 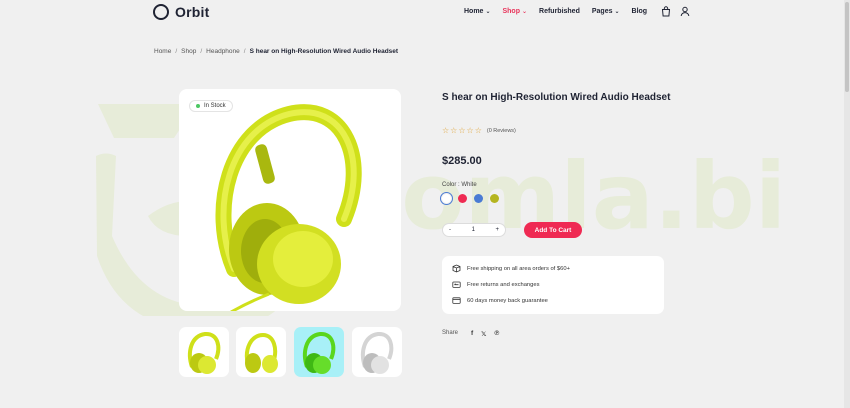 I want to click on logo-text: Orbit, so click(x=192, y=12).